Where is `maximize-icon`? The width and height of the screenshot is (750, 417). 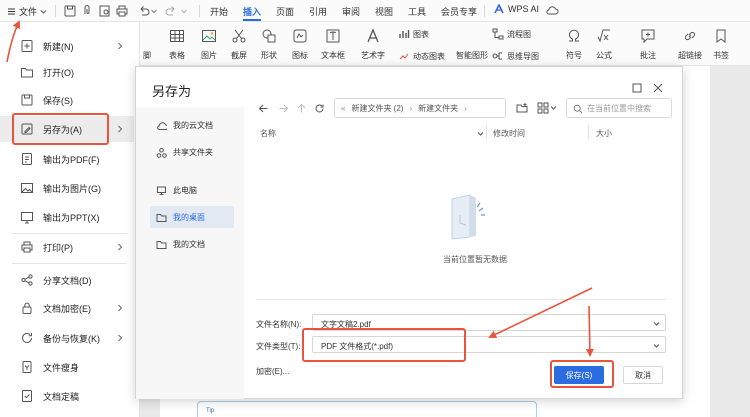
maximize-icon is located at coordinates (637, 88).